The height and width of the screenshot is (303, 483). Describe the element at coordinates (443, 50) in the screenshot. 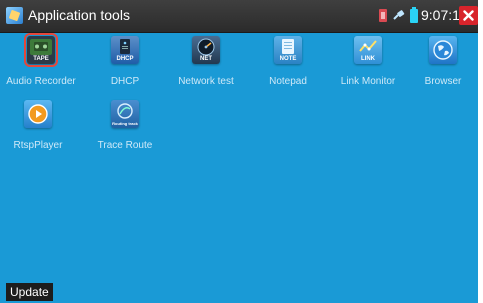

I see `browser-globe-icon` at that location.